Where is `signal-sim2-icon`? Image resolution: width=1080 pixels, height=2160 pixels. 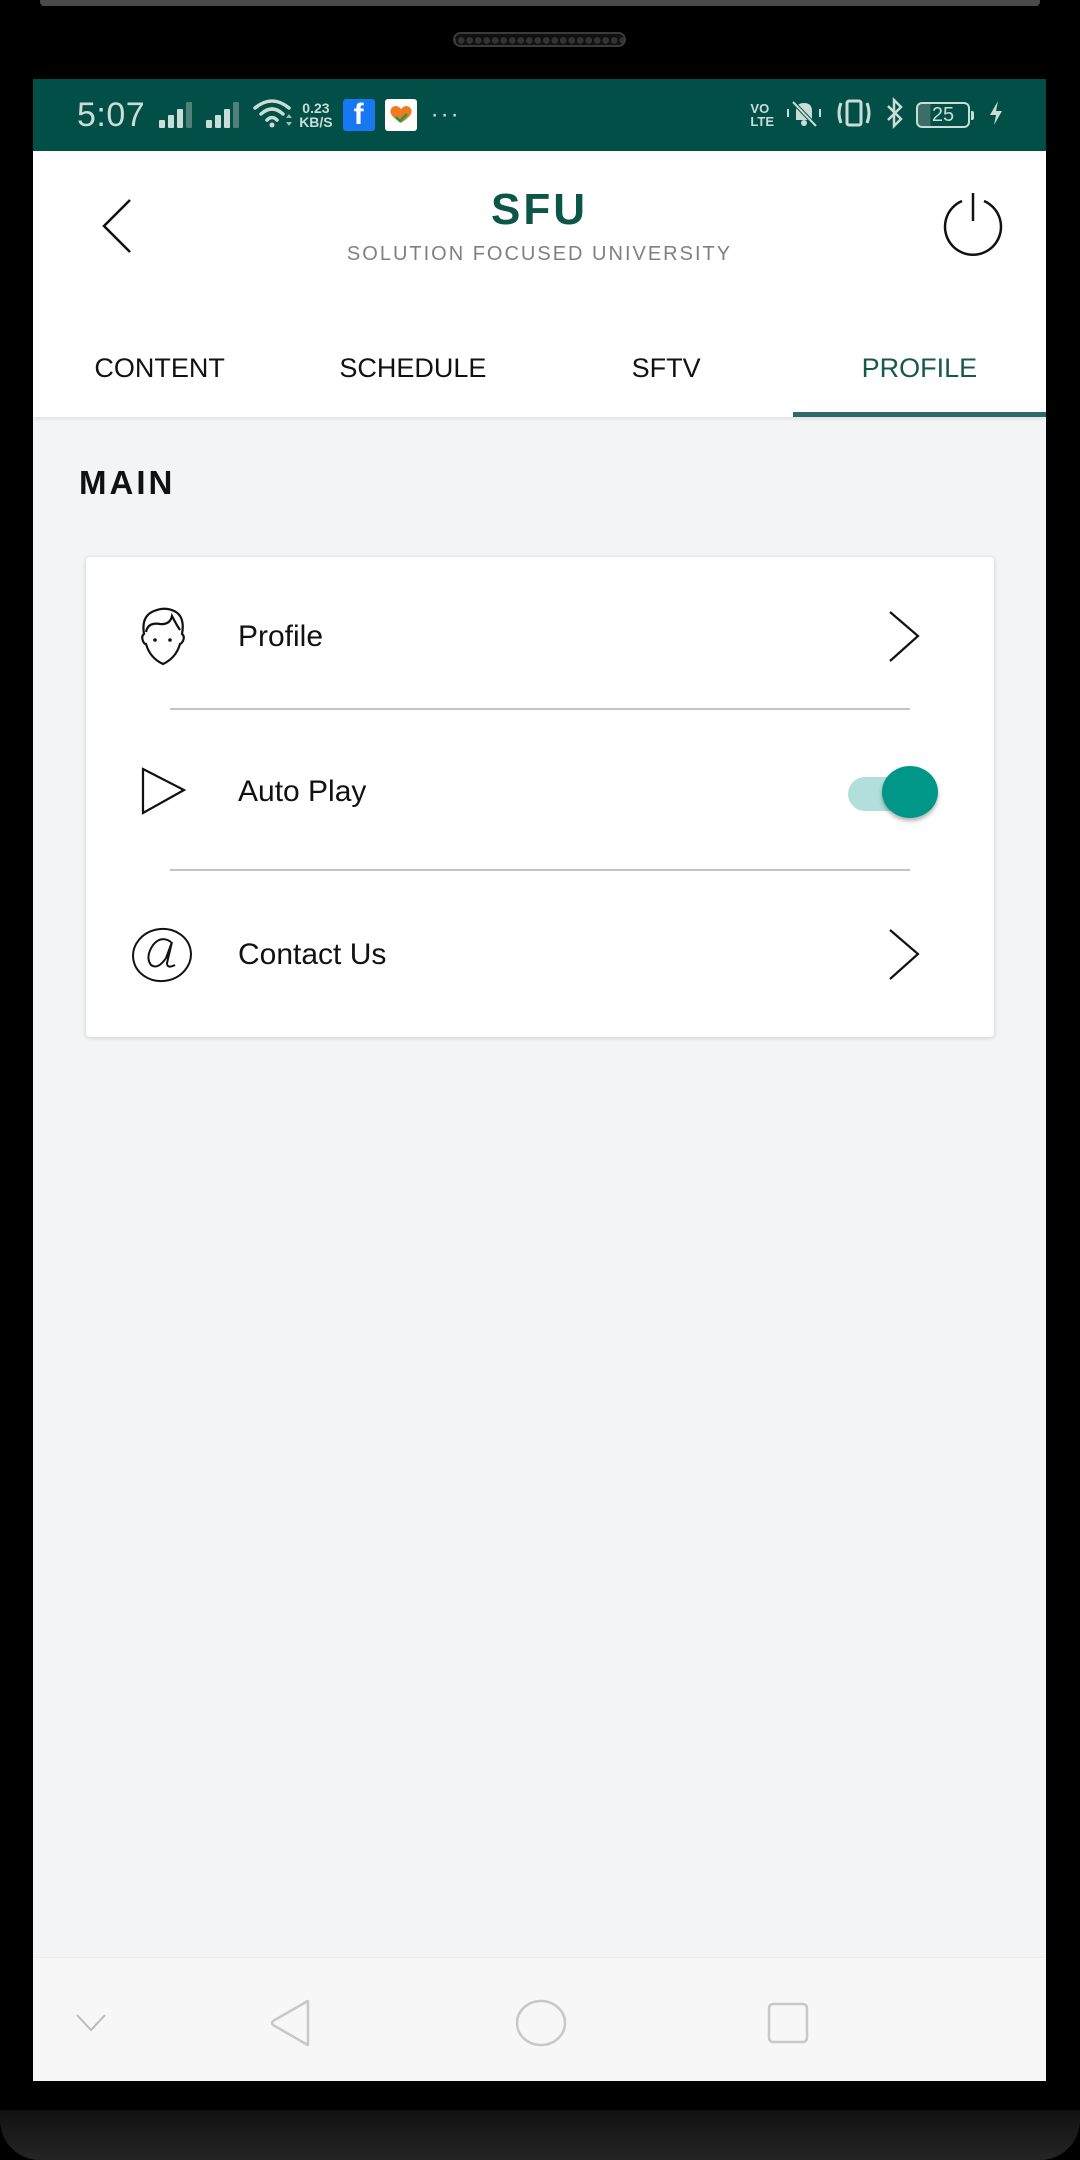 signal-sim2-icon is located at coordinates (223, 115).